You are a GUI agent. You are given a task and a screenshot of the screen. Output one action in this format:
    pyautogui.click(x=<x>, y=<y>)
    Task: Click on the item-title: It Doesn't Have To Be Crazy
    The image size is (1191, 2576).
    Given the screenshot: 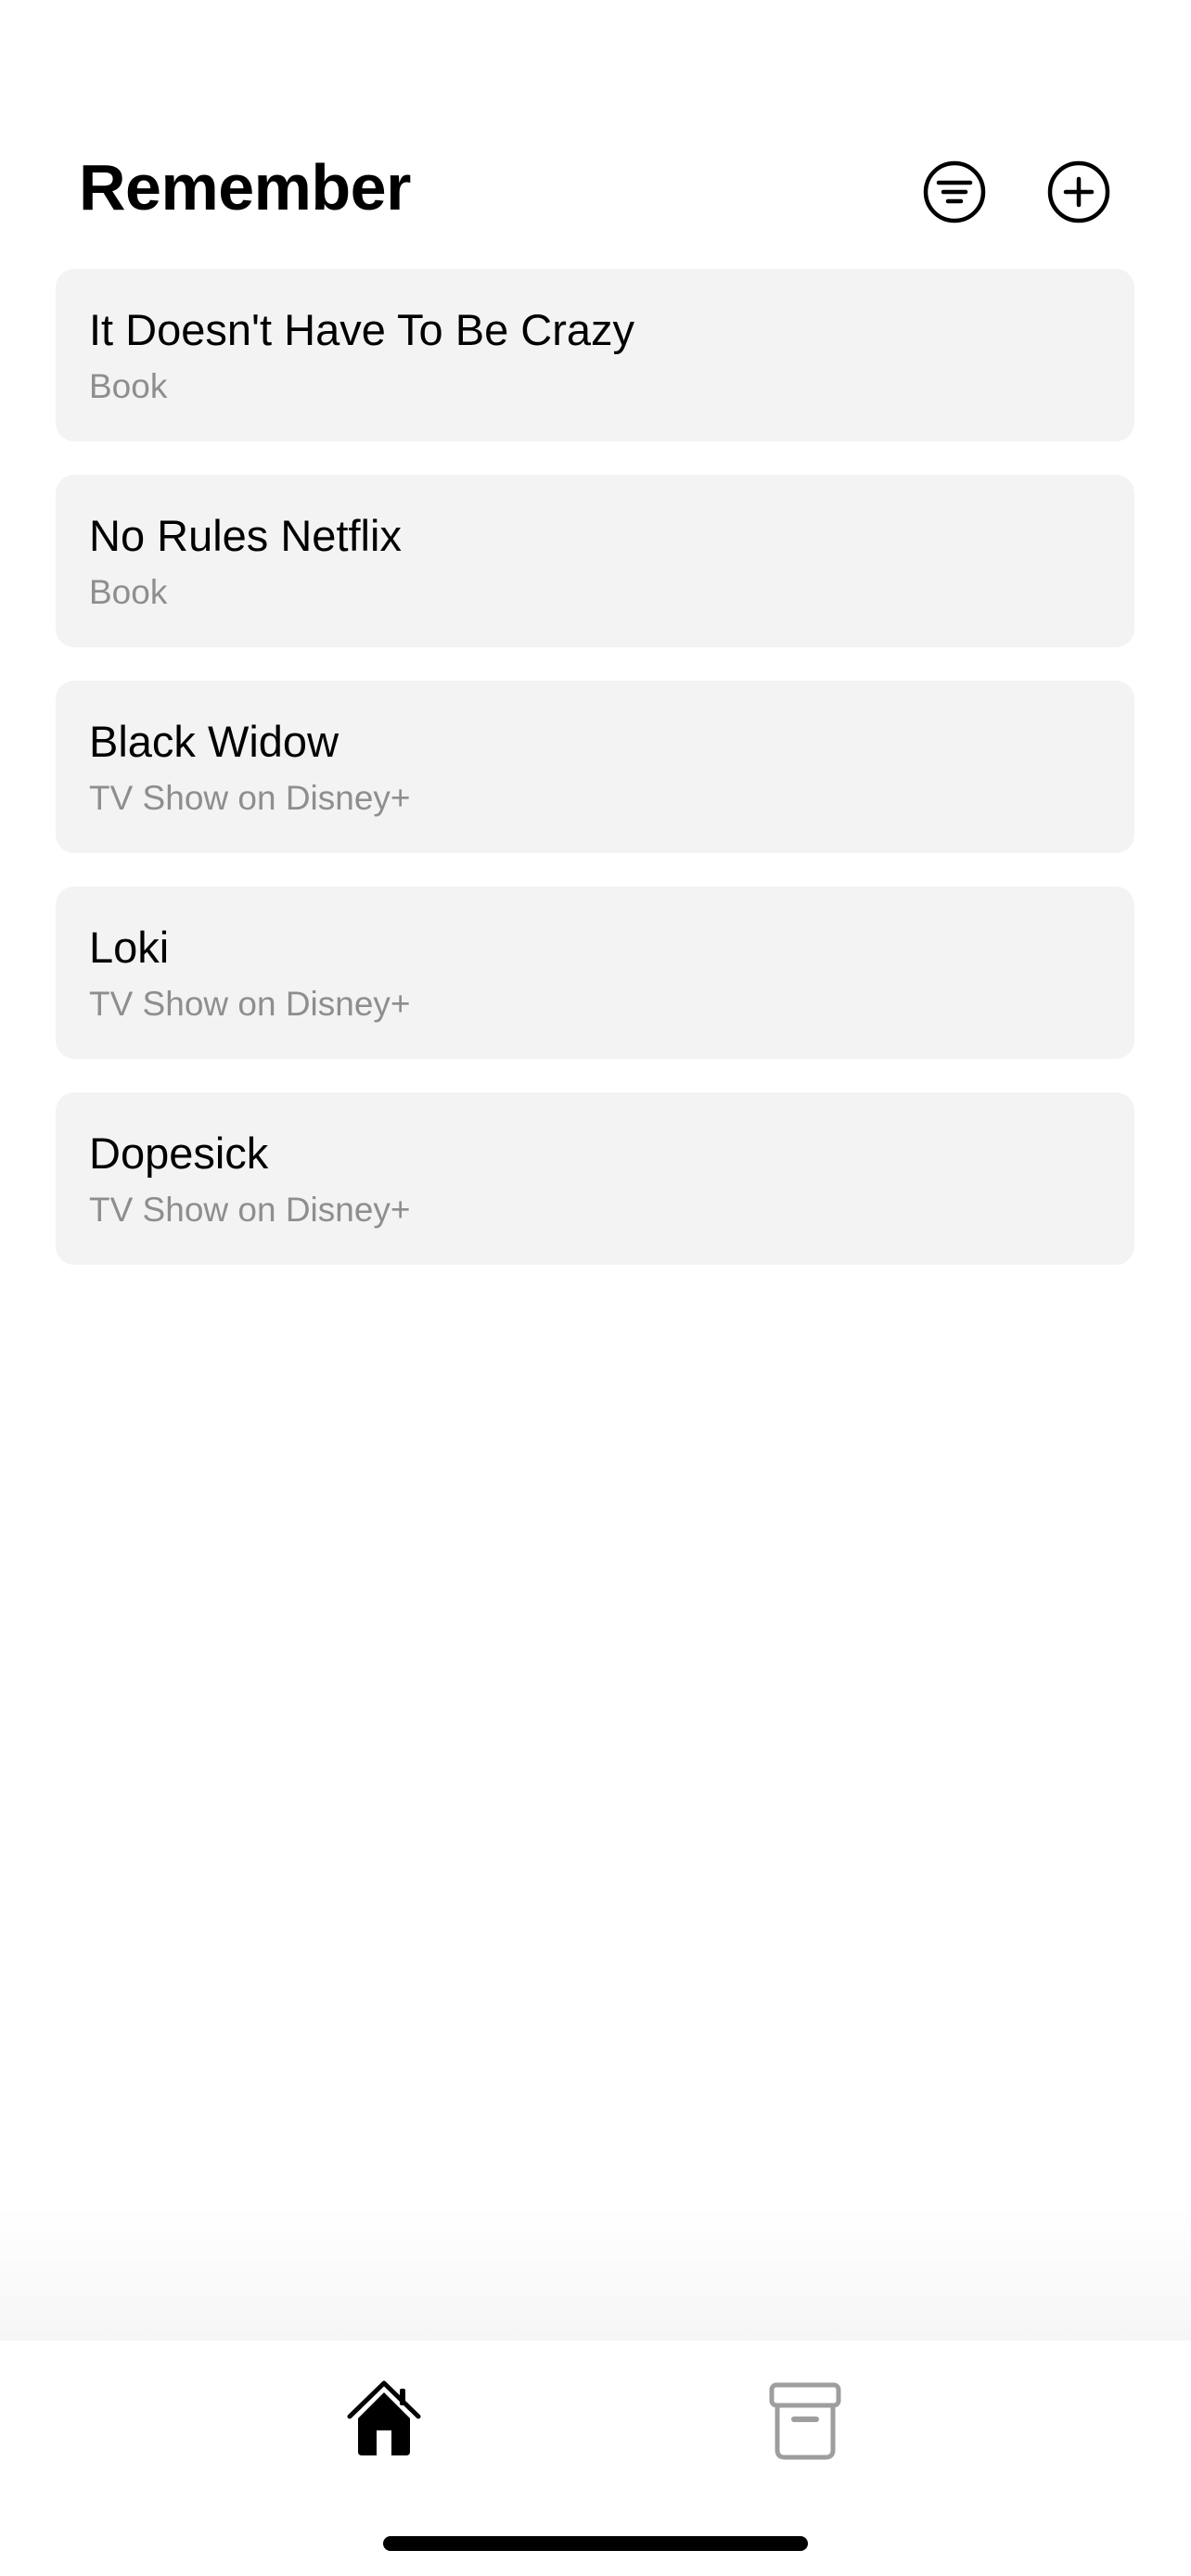 What is the action you would take?
    pyautogui.click(x=362, y=329)
    